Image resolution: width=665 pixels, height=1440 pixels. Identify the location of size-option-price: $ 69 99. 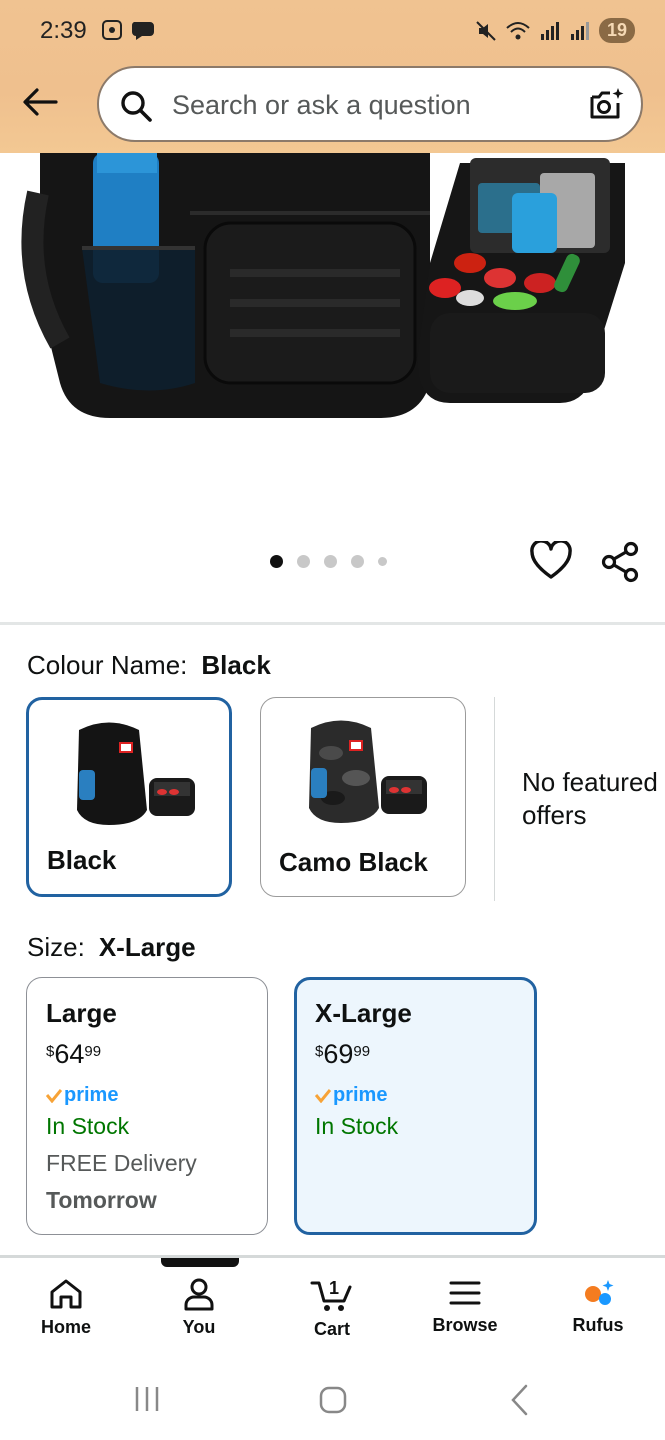
(343, 1054).